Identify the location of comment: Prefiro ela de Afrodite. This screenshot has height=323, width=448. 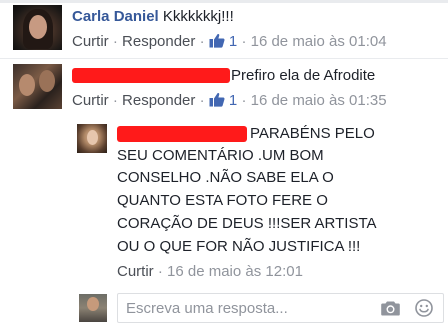
(303, 76).